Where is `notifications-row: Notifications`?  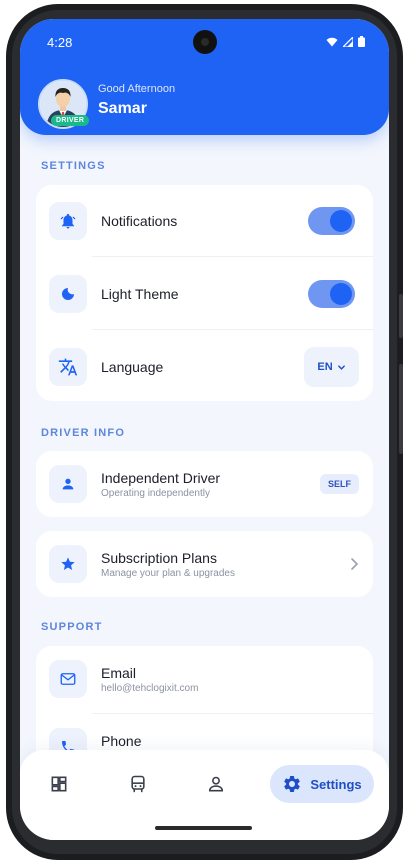
notifications-row: Notifications is located at coordinates (204, 221).